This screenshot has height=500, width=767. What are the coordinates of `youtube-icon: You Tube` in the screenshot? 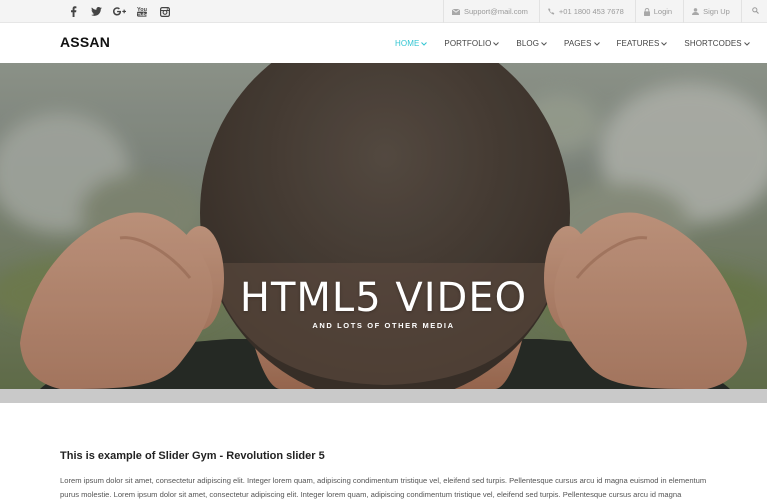 It's located at (142, 11).